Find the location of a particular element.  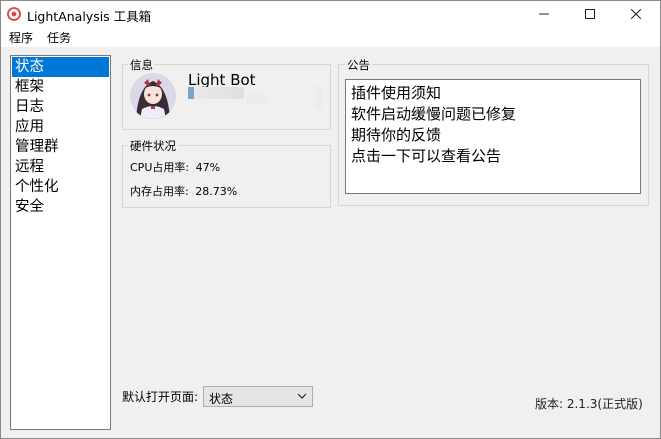

nav-item-framework: 框架 is located at coordinates (60, 87).